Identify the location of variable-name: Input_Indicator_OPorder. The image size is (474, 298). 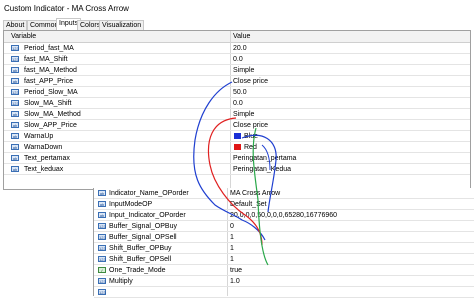
(147, 215).